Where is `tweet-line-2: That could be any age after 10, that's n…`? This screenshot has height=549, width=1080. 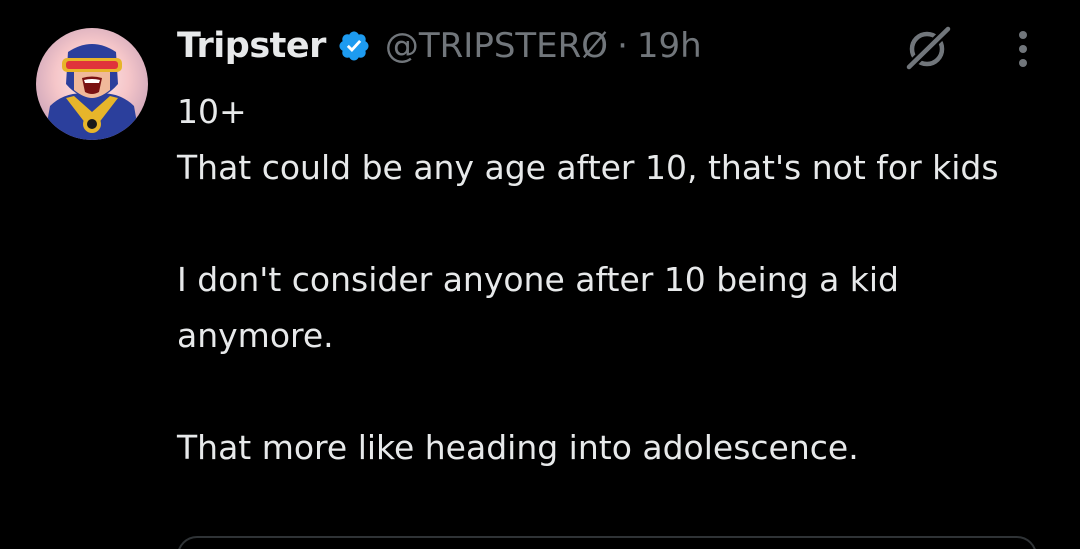 tweet-line-2: That could be any age after 10, that's n… is located at coordinates (588, 167).